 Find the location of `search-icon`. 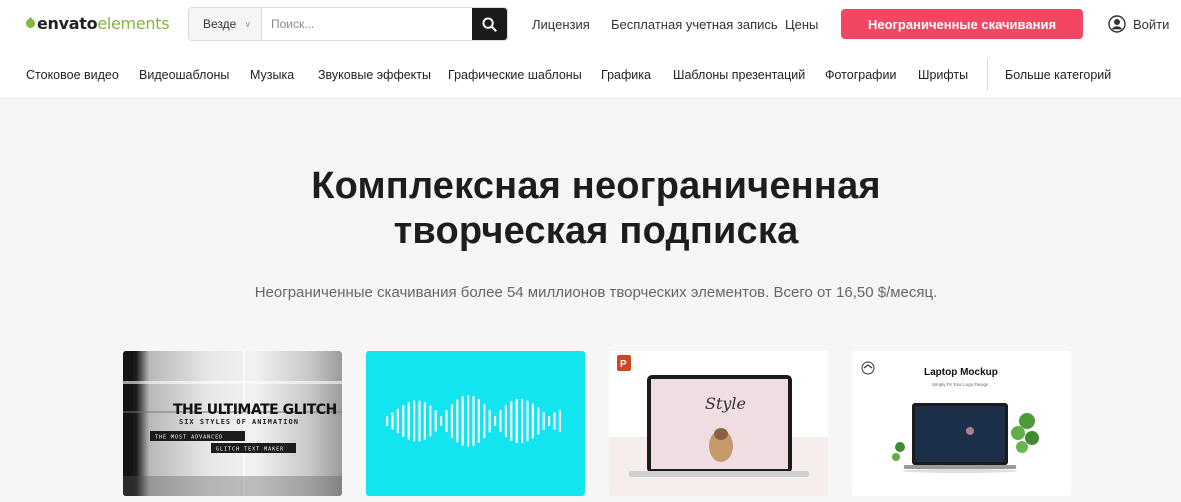

search-icon is located at coordinates (489, 24).